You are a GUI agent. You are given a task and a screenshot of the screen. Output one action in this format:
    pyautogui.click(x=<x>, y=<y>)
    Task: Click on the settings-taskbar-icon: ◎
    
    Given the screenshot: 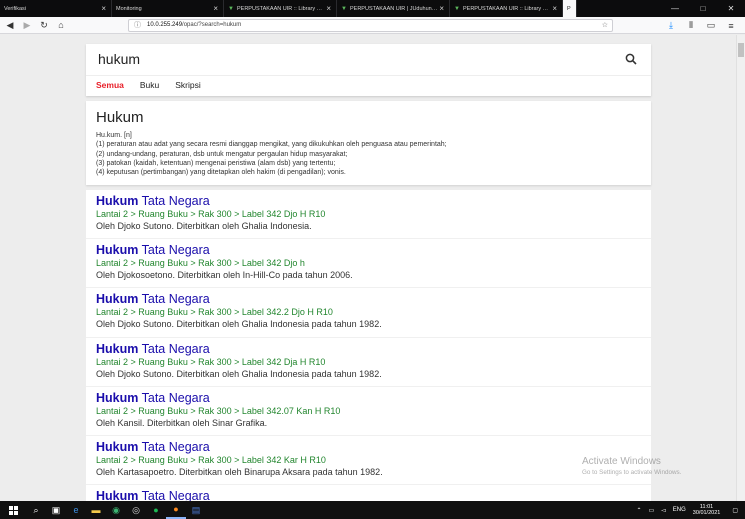 What is the action you would take?
    pyautogui.click(x=136, y=510)
    